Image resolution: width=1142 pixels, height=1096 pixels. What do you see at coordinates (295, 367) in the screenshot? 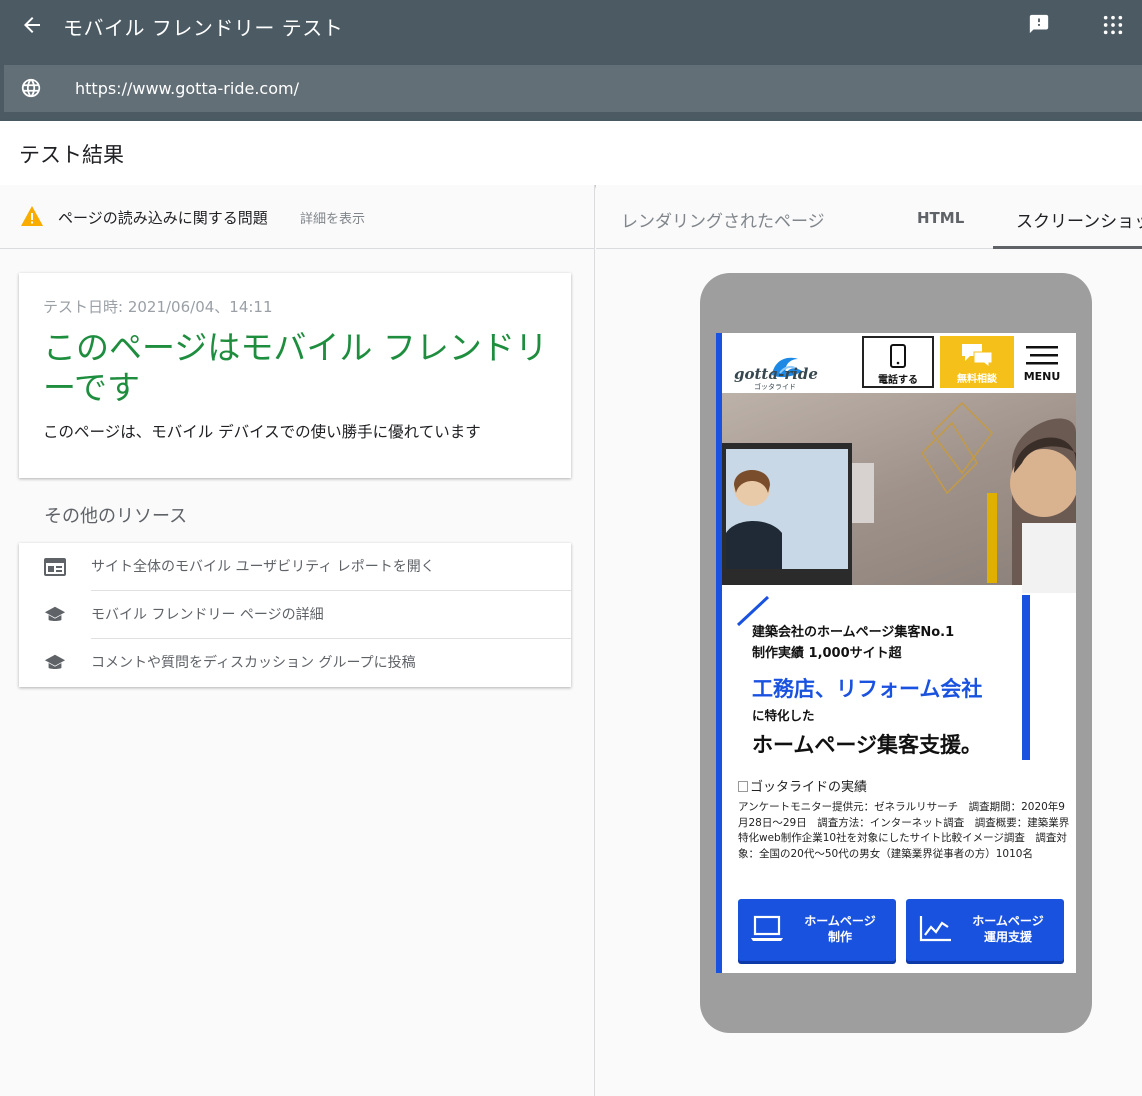
I see `mobile-friendly-verdict: このページはモバイル フレンドリーです` at bounding box center [295, 367].